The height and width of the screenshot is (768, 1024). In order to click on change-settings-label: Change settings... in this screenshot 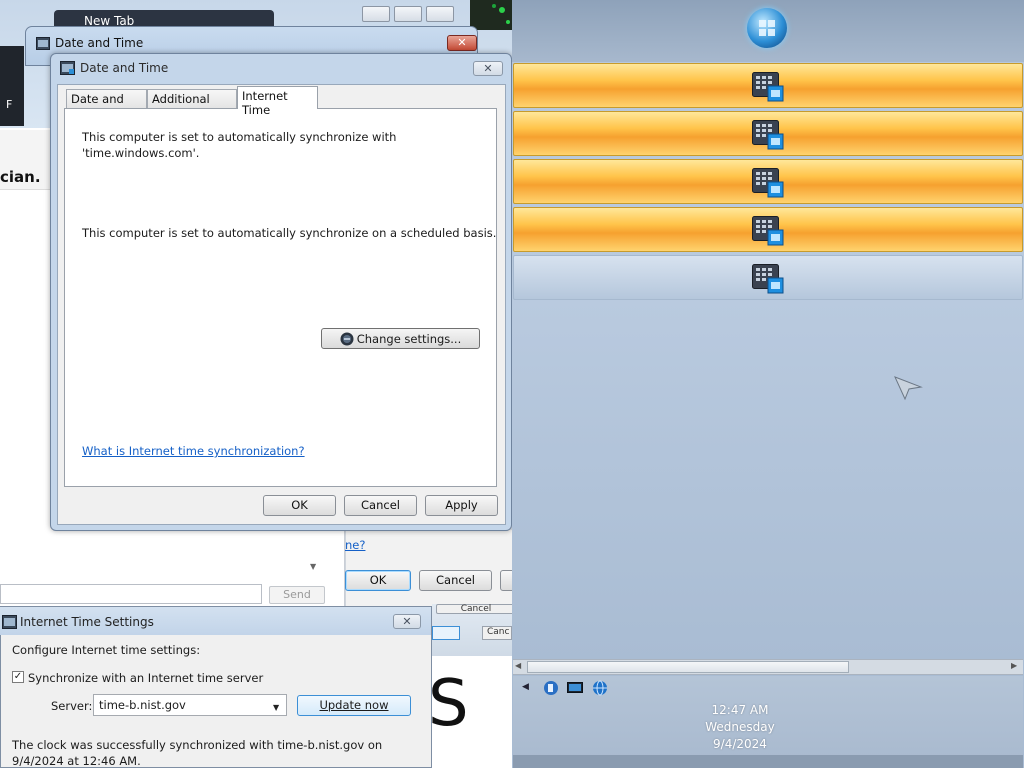, I will do `click(409, 338)`.